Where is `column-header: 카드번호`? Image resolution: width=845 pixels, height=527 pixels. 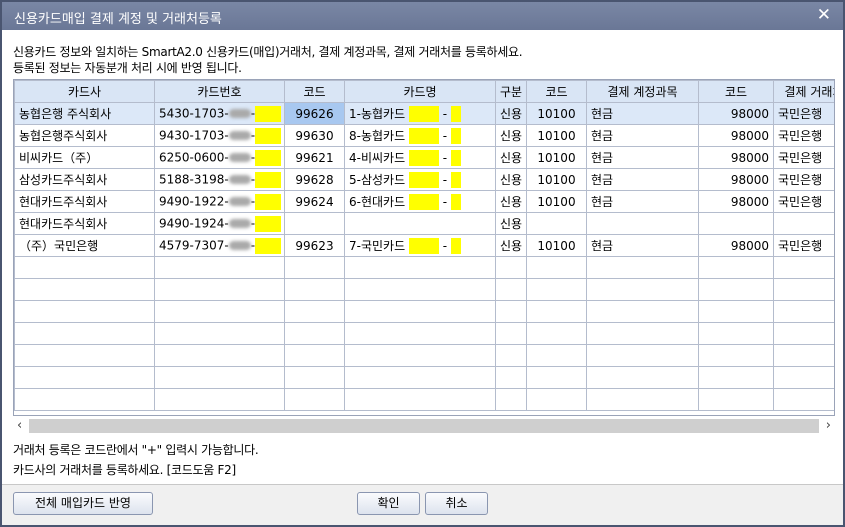
column-header: 카드번호 is located at coordinates (219, 91).